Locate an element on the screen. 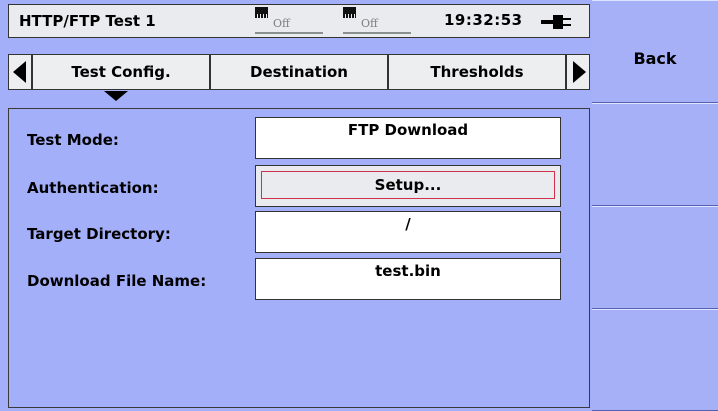 The image size is (718, 411). download-file-label: Download File Name: is located at coordinates (117, 281).